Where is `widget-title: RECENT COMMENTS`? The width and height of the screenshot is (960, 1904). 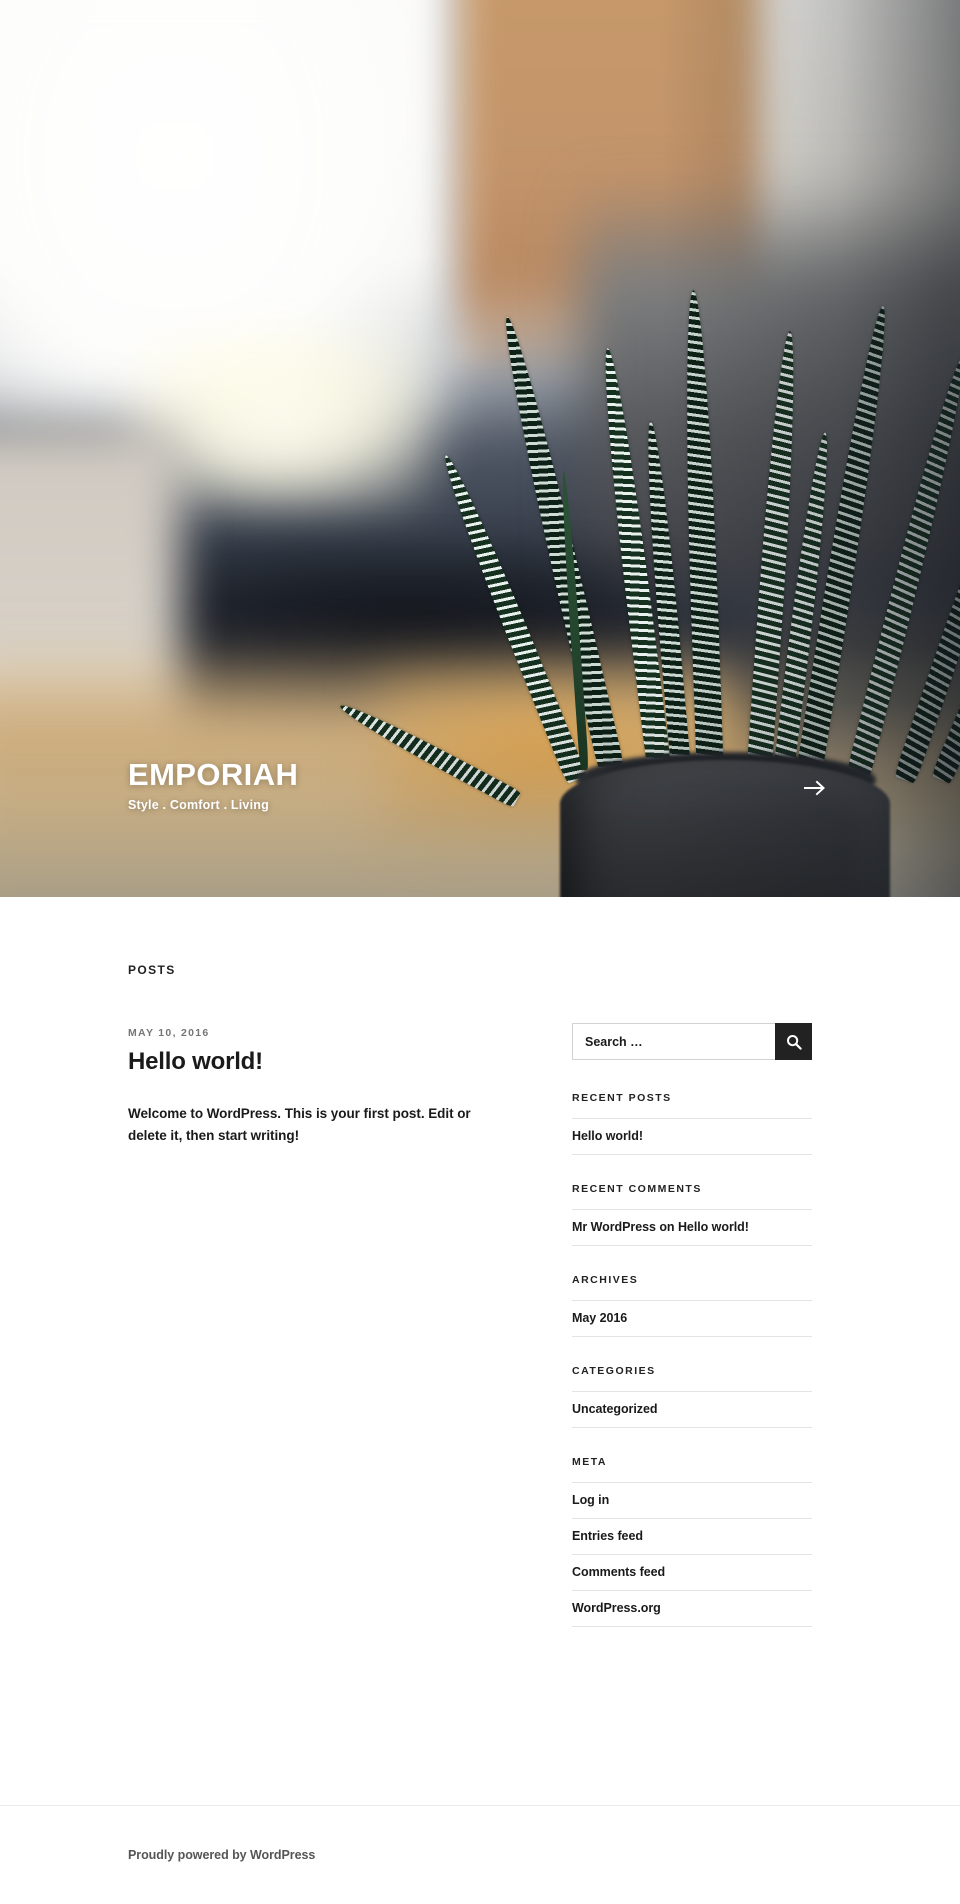
widget-title: RECENT COMMENTS is located at coordinates (637, 1189).